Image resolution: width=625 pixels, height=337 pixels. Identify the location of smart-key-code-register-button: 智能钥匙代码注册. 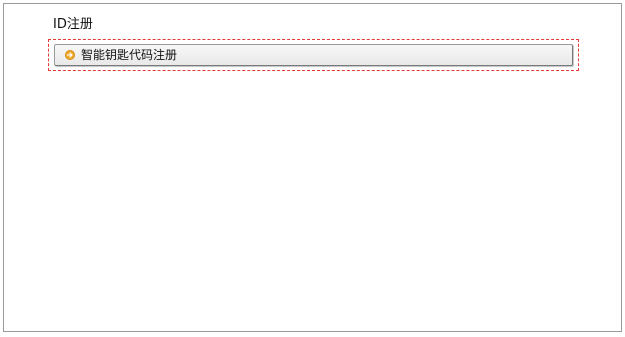
(313, 55).